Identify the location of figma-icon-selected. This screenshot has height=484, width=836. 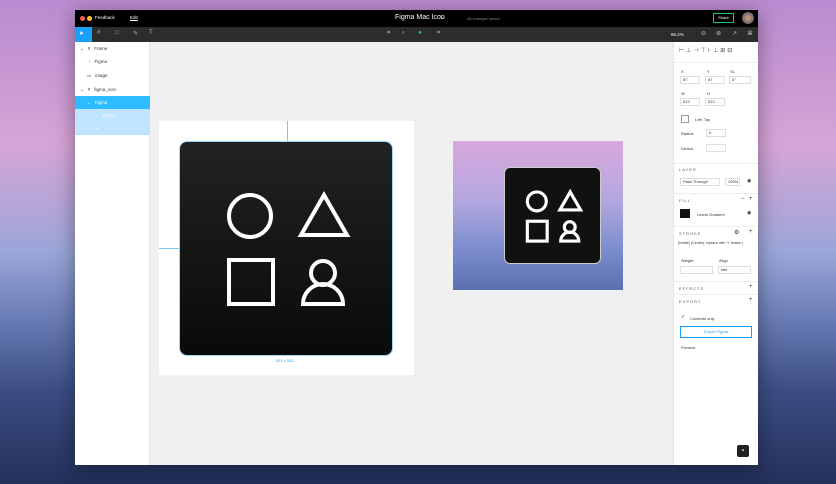
(286, 248).